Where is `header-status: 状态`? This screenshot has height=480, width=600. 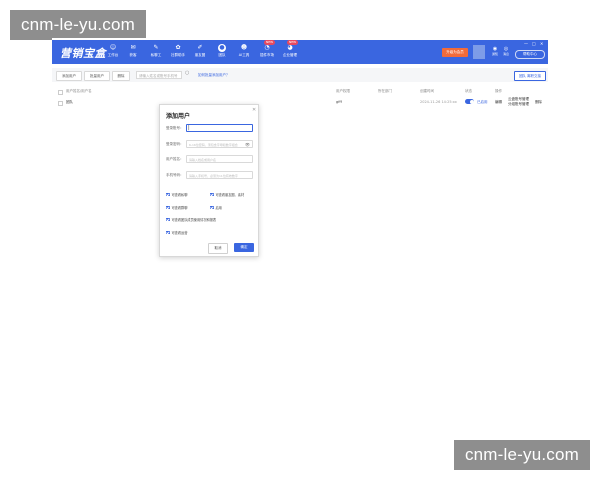 header-status: 状态 is located at coordinates (468, 91).